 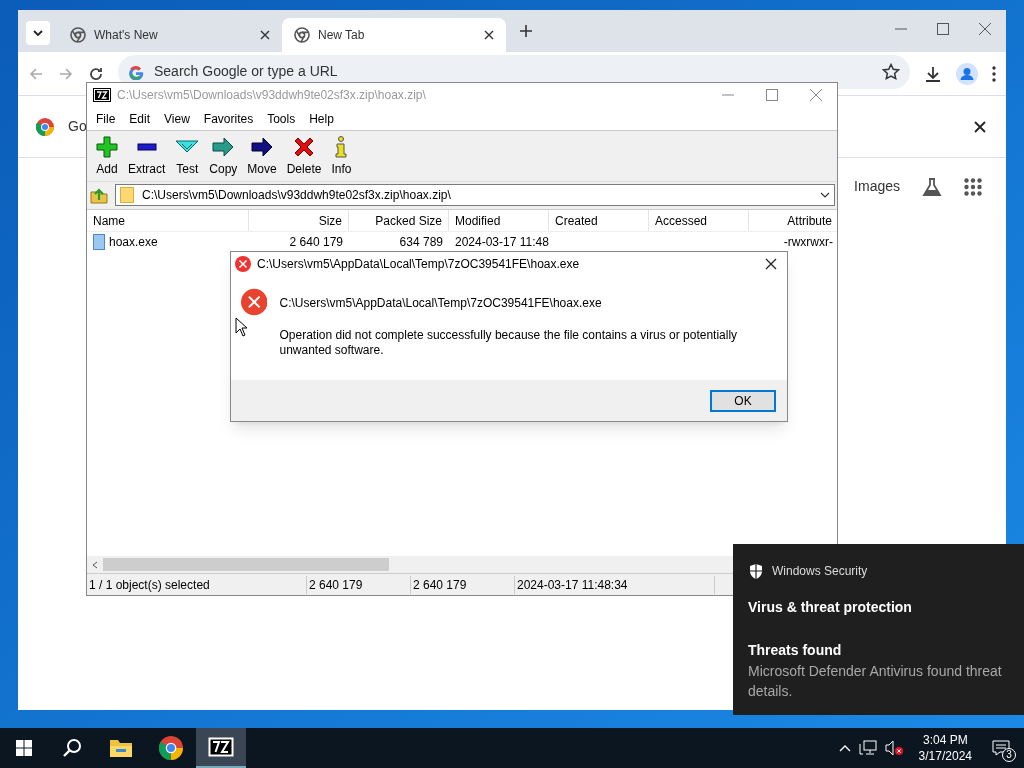 I want to click on file-icon, so click(x=99, y=242).